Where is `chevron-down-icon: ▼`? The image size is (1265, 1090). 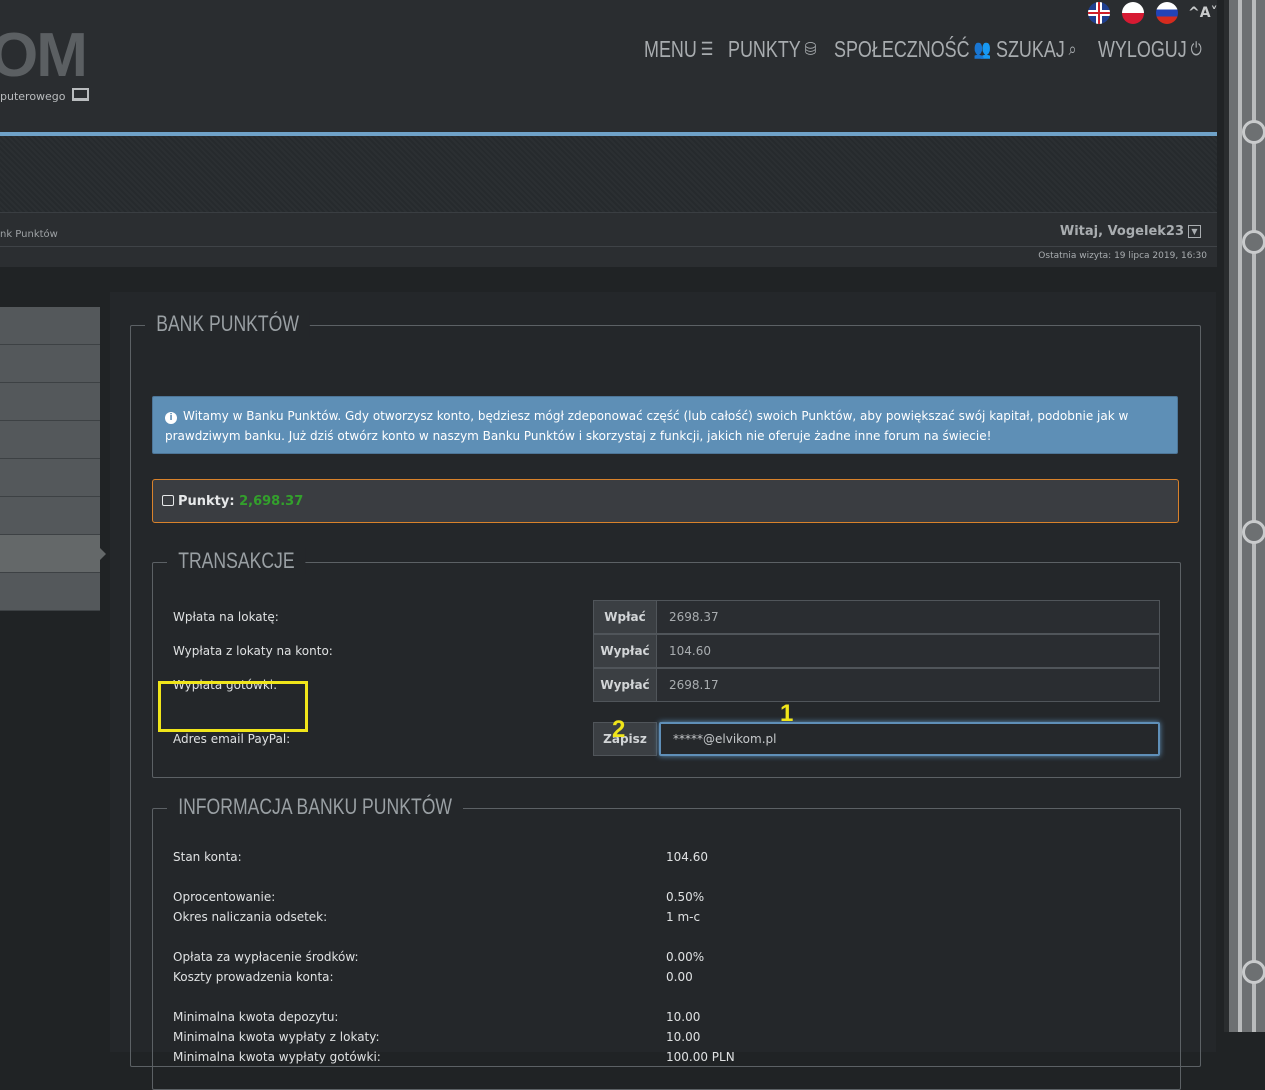
chevron-down-icon: ▼ is located at coordinates (1194, 231).